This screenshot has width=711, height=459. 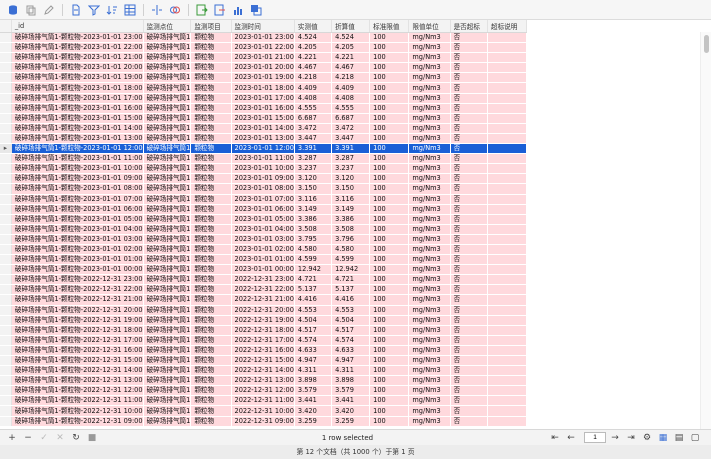 What do you see at coordinates (263, 38) in the screenshot?
I see `table-cell: 2023-01-01 23:00` at bounding box center [263, 38].